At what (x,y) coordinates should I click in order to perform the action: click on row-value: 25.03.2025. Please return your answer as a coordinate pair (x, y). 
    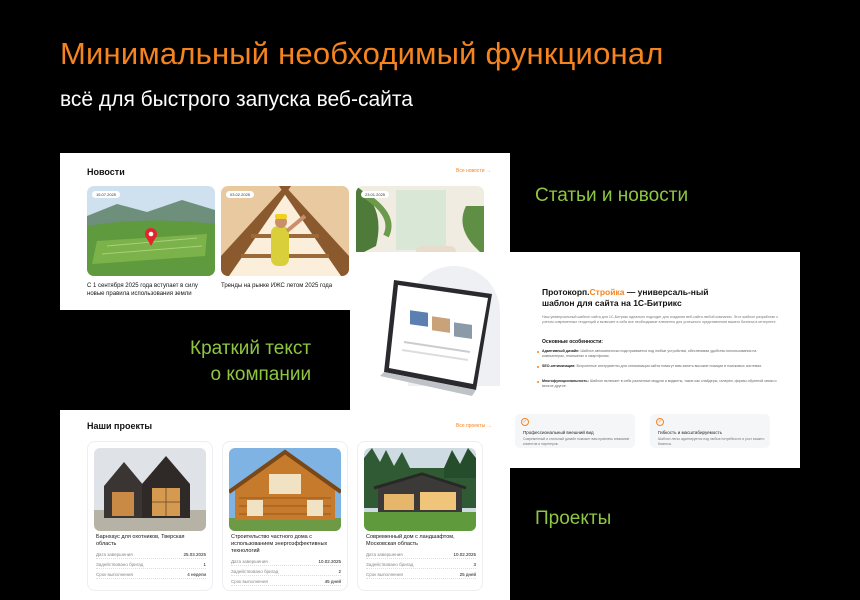
    Looking at the image, I should click on (194, 554).